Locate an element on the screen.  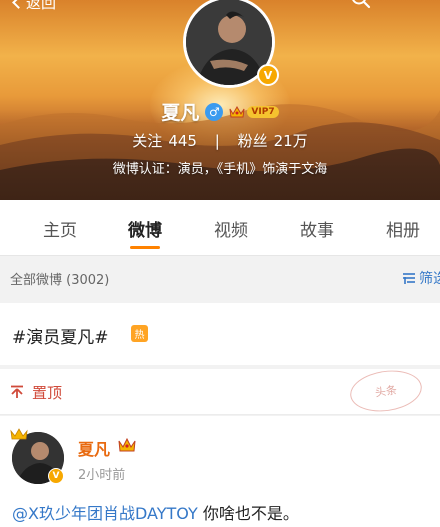
vip-crown-icon is located at coordinates (127, 444).